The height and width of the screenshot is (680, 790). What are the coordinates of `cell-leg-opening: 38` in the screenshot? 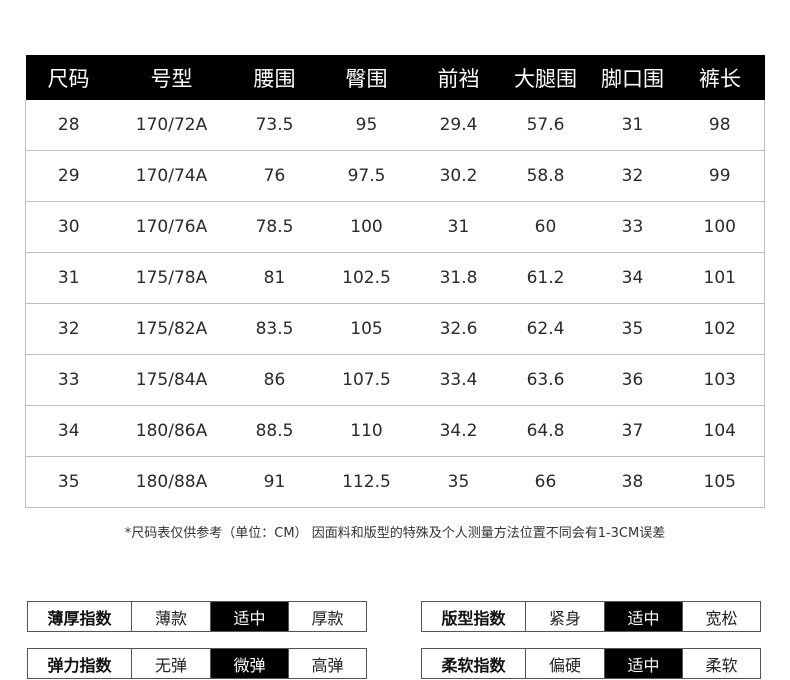 It's located at (632, 482).